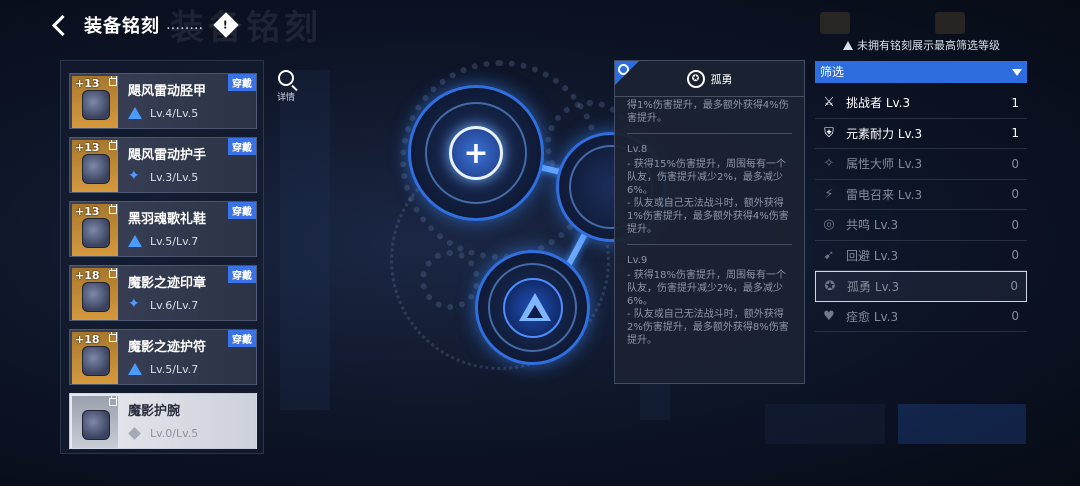  I want to click on filter-name: 共鸣 Lv.3, so click(872, 225).